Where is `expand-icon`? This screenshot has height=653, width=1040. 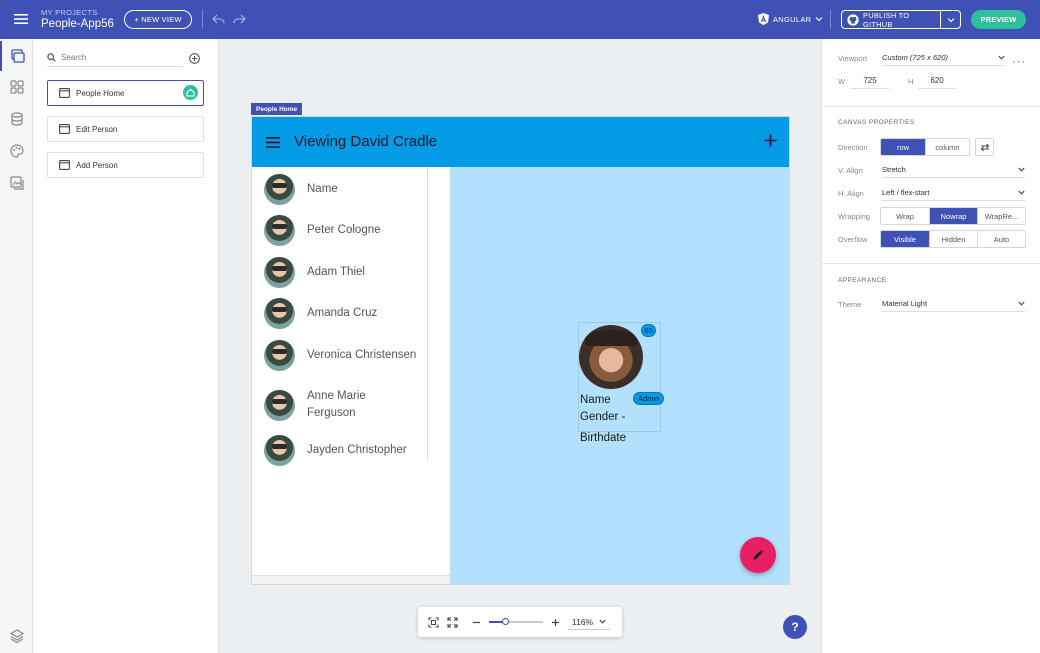 expand-icon is located at coordinates (452, 622).